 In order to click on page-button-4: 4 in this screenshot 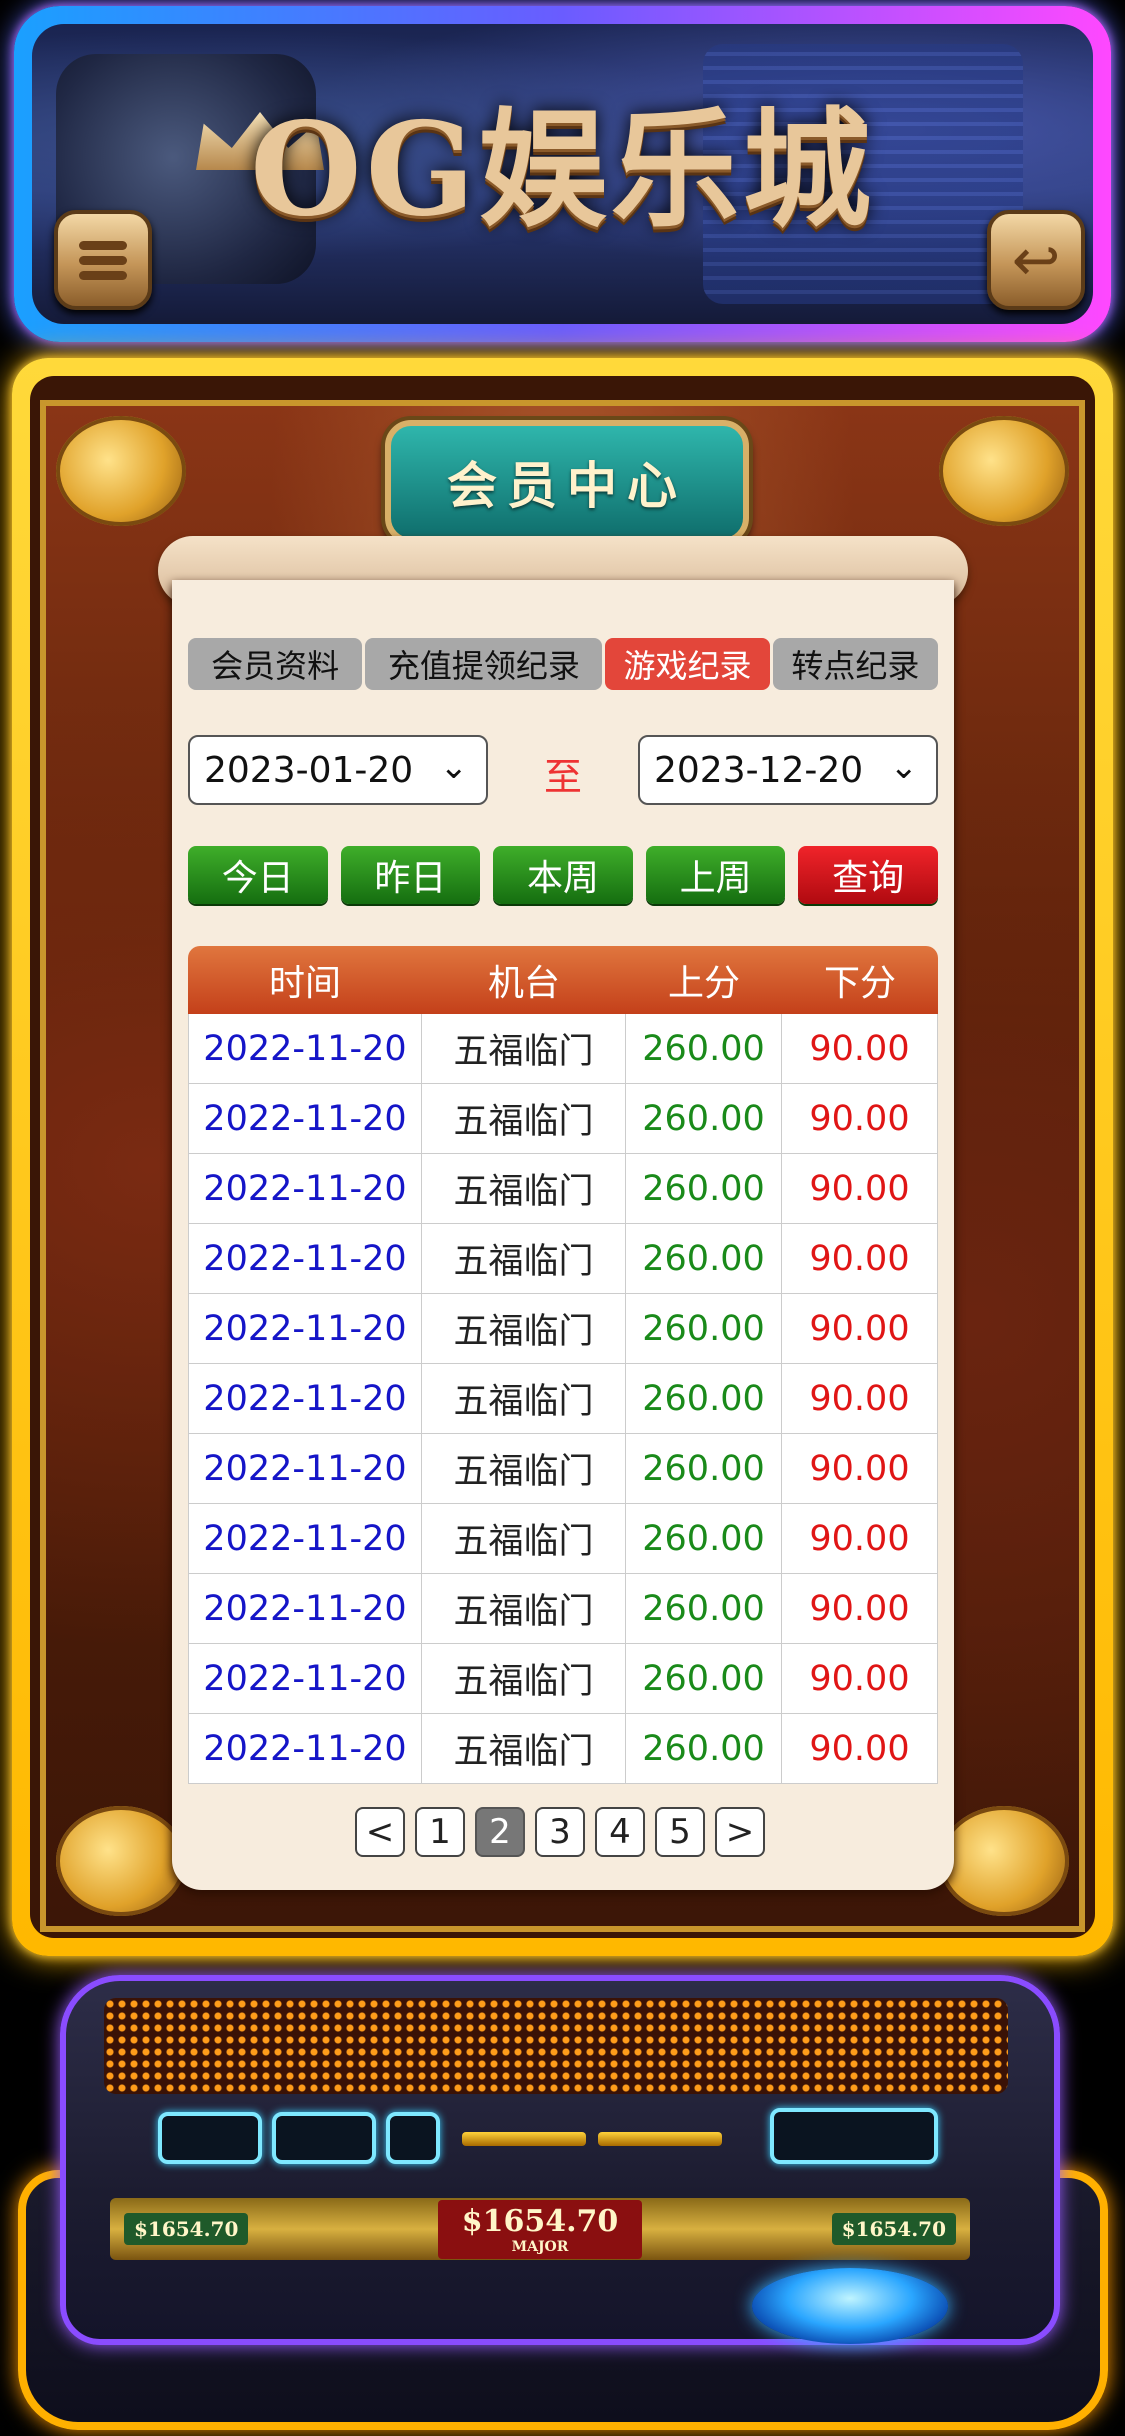, I will do `click(620, 1832)`.